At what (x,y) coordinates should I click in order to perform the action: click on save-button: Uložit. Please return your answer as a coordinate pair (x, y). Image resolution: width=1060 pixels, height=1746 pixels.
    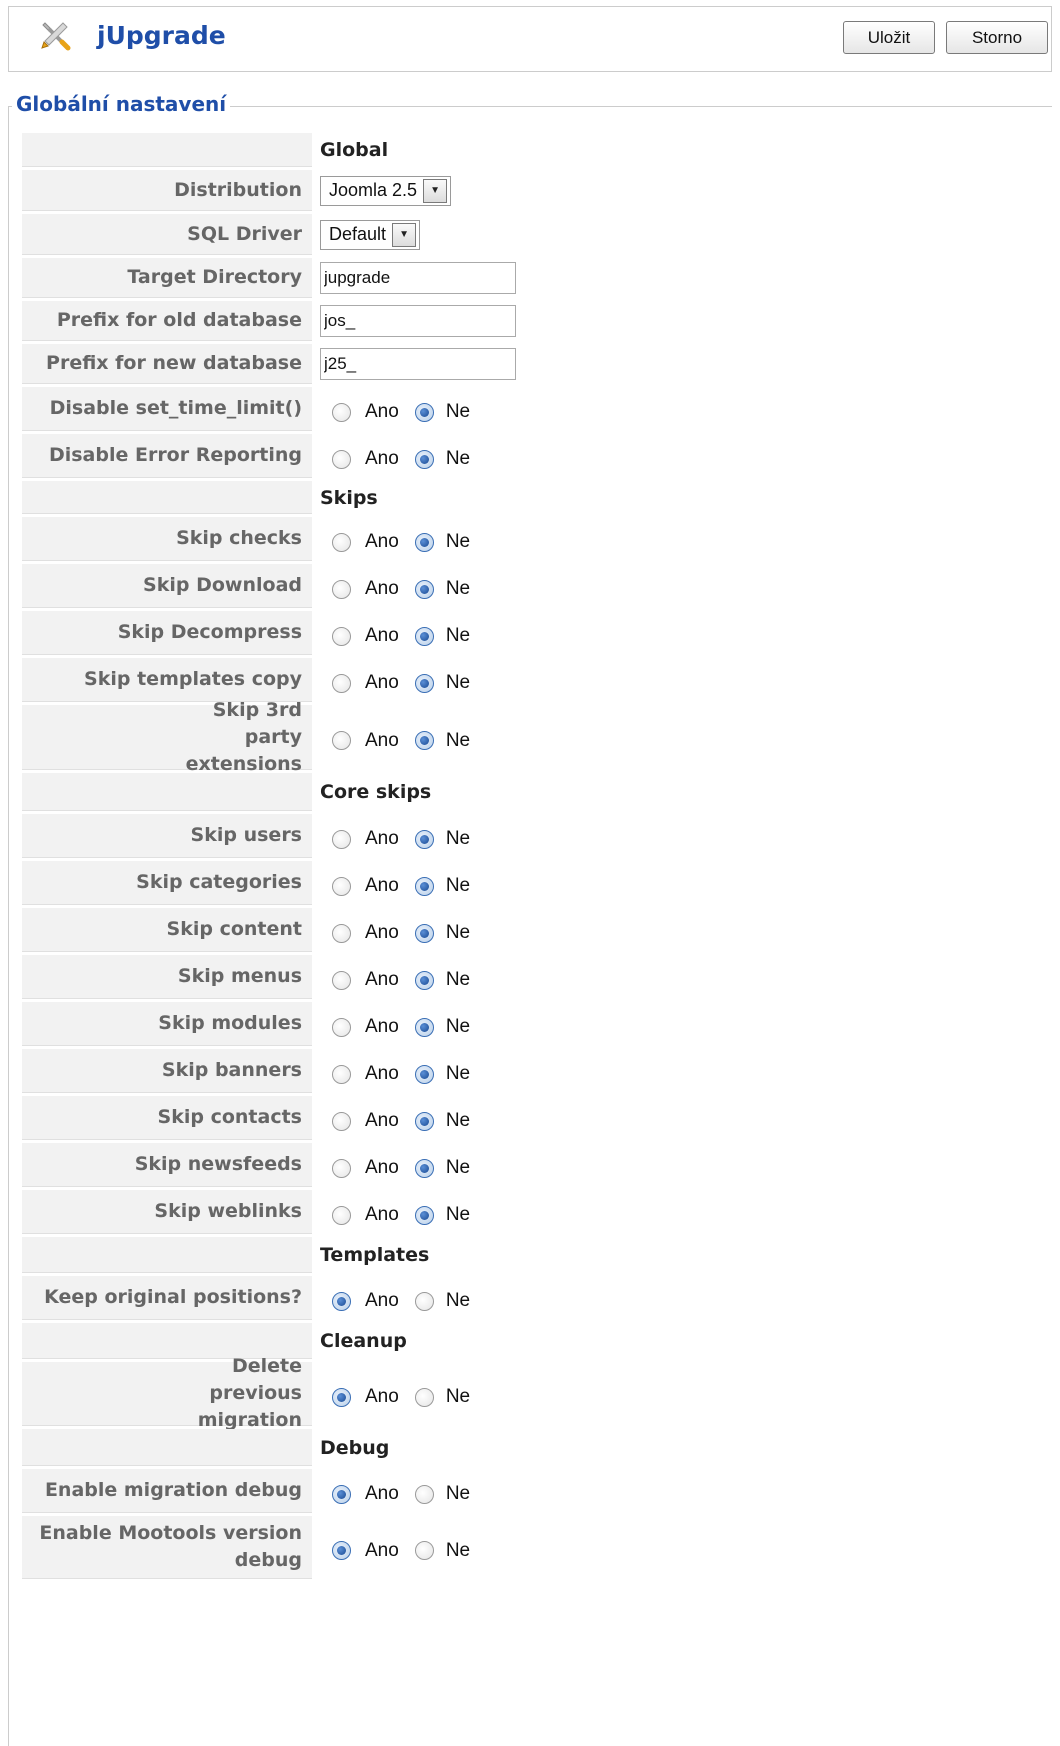
    Looking at the image, I should click on (889, 37).